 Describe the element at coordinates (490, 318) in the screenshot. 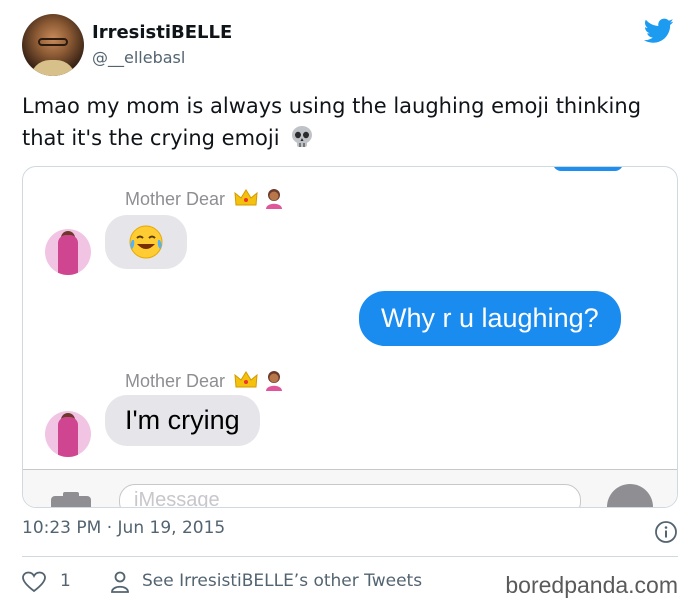

I see `sent-message-bubble: Why r u laughing?` at that location.